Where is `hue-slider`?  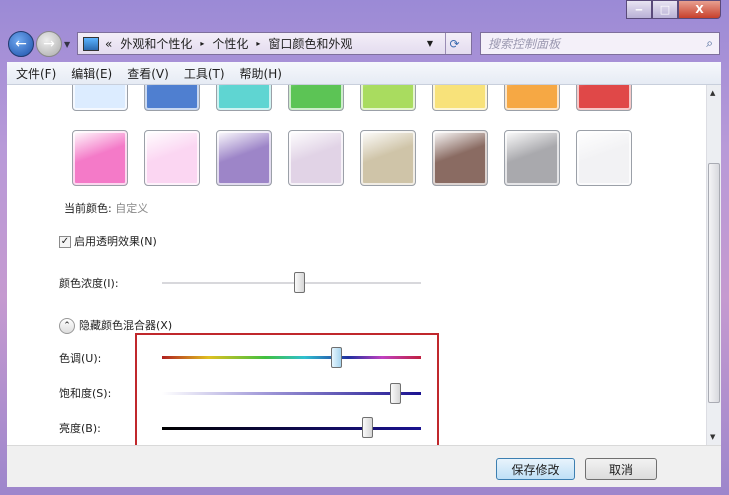
hue-slider is located at coordinates (291, 357).